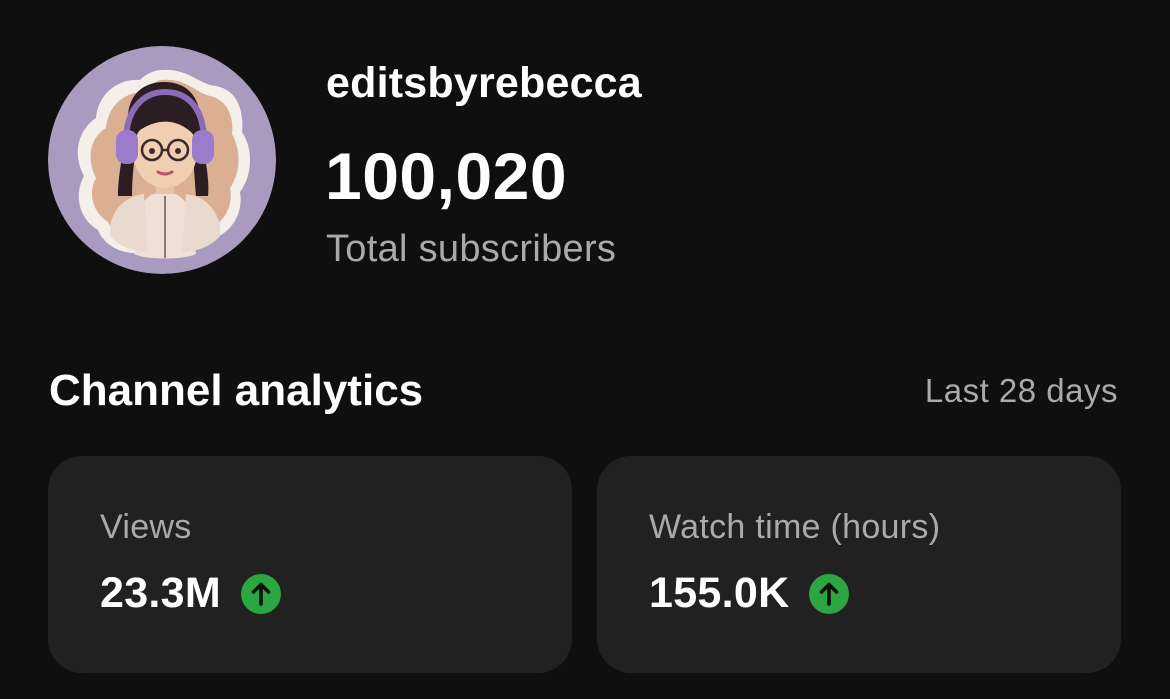  Describe the element at coordinates (795, 527) in the screenshot. I see `watch-time-label: Watch time (hours)` at that location.